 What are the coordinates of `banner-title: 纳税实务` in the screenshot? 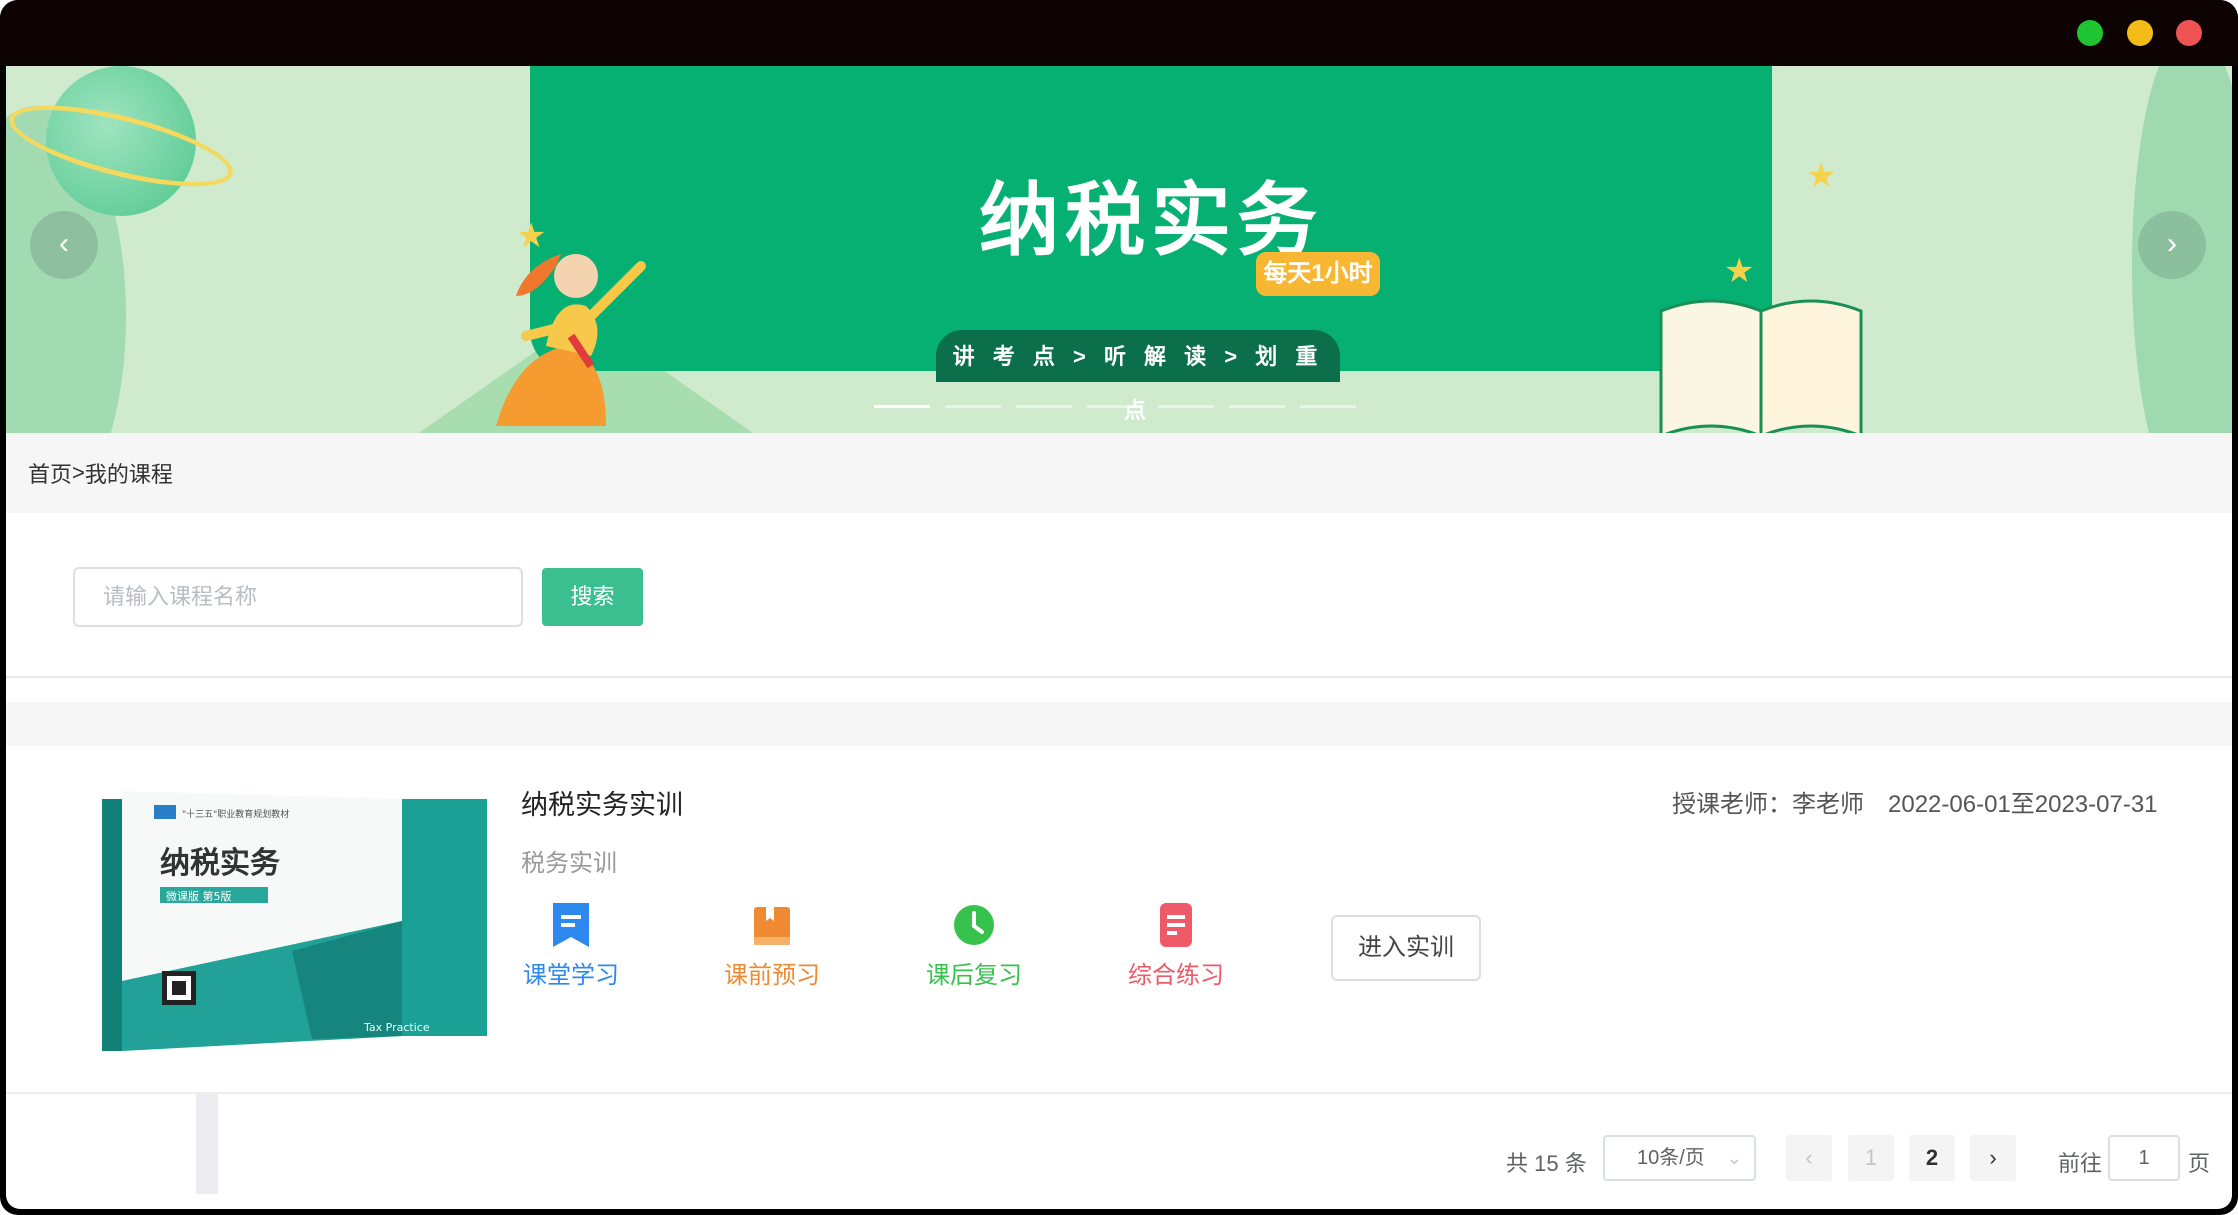 It's located at (1151, 220).